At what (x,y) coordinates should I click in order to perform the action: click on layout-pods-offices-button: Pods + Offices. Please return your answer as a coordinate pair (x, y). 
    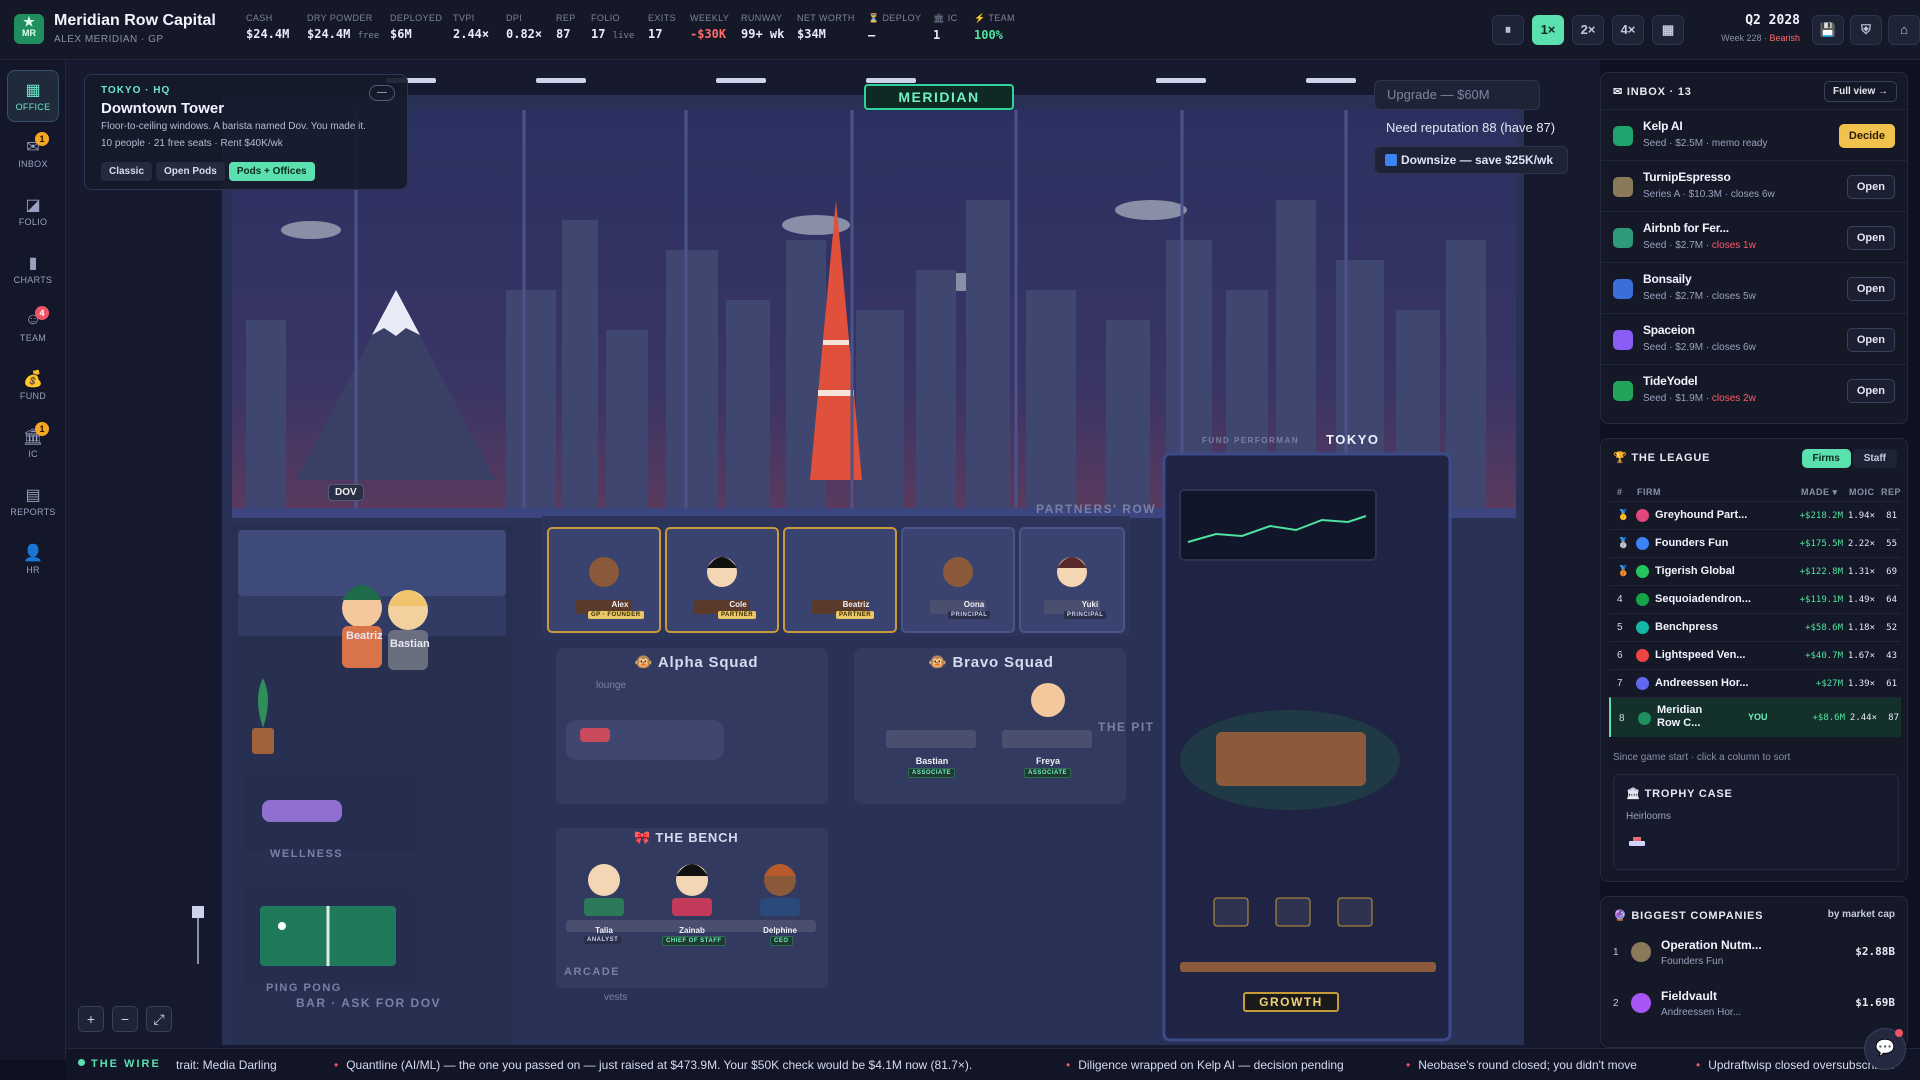
    Looking at the image, I should click on (271, 171).